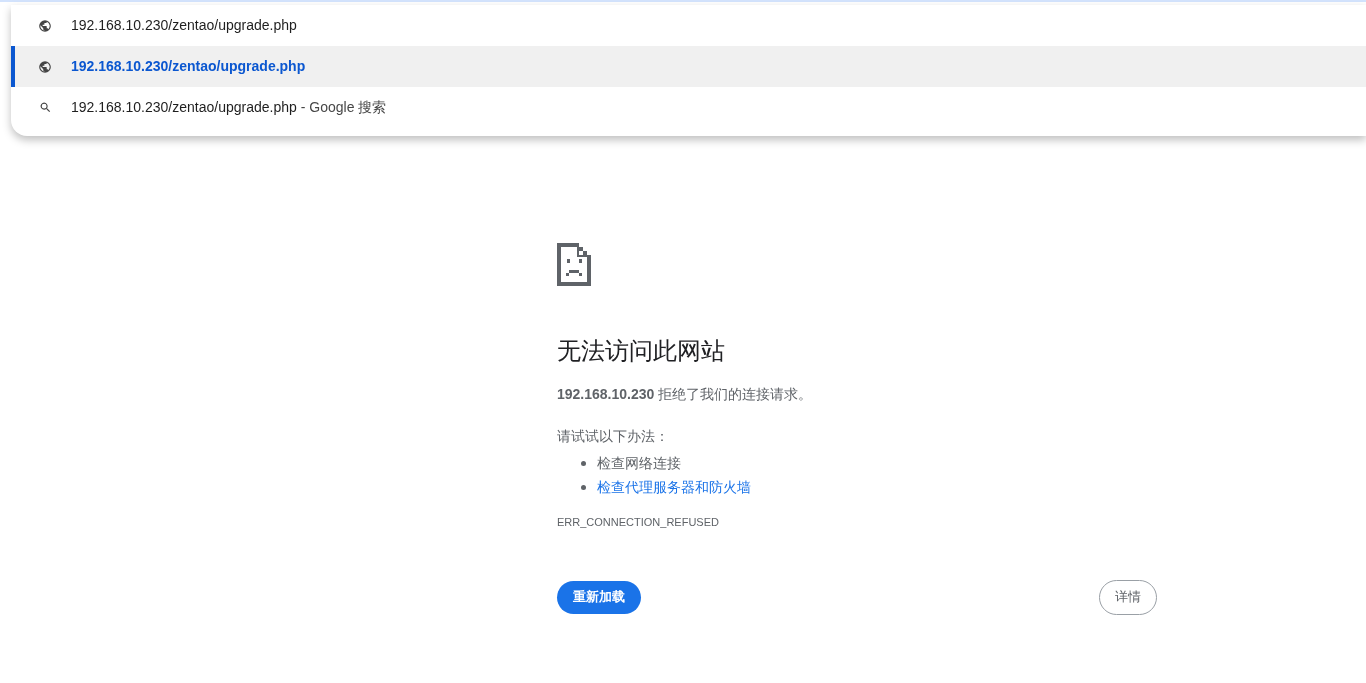 Image resolution: width=1366 pixels, height=683 pixels. What do you see at coordinates (343, 107) in the screenshot?
I see `suggestion-suffix: - Google 搜索` at bounding box center [343, 107].